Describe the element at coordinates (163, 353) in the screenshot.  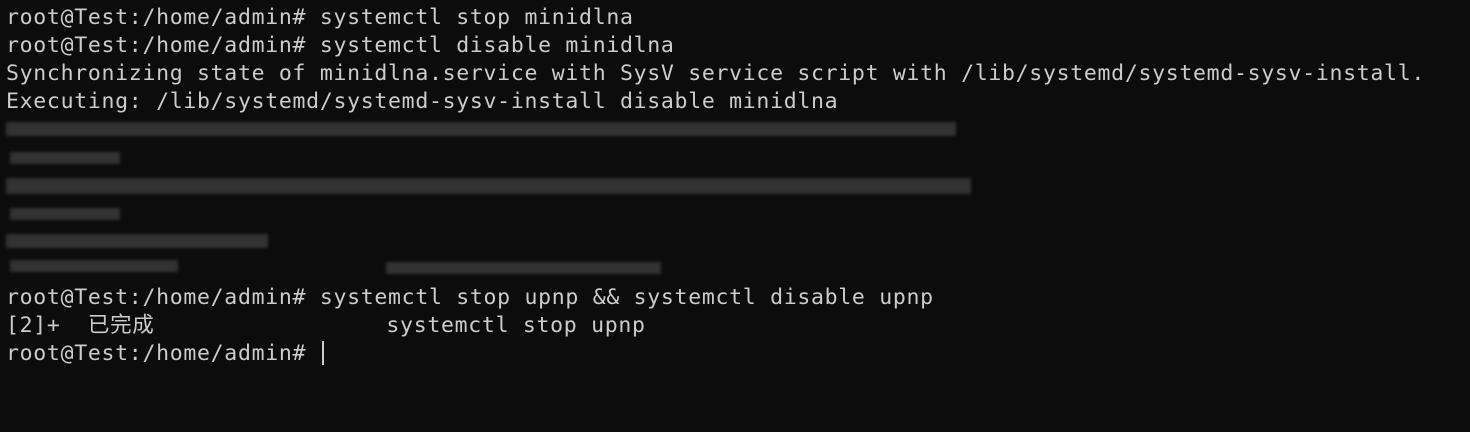
I see `prompt-text: root@Test:/home/admin#` at that location.